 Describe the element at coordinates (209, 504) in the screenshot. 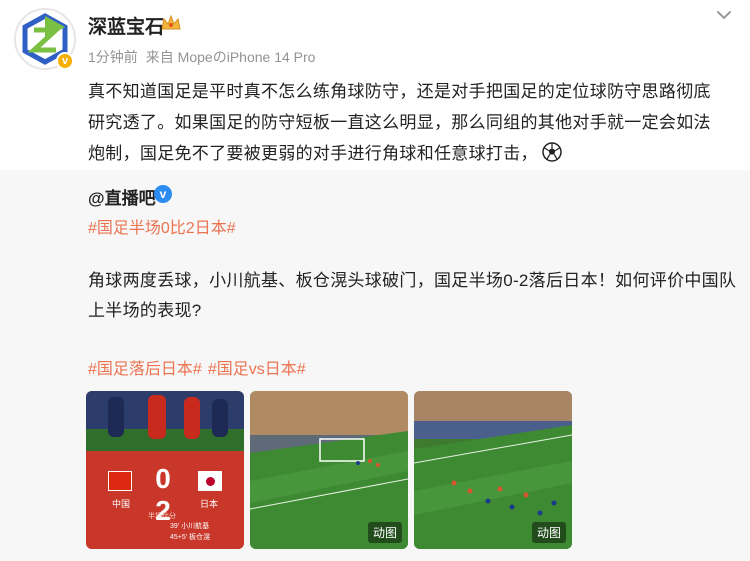

I see `team-away: 日本` at that location.